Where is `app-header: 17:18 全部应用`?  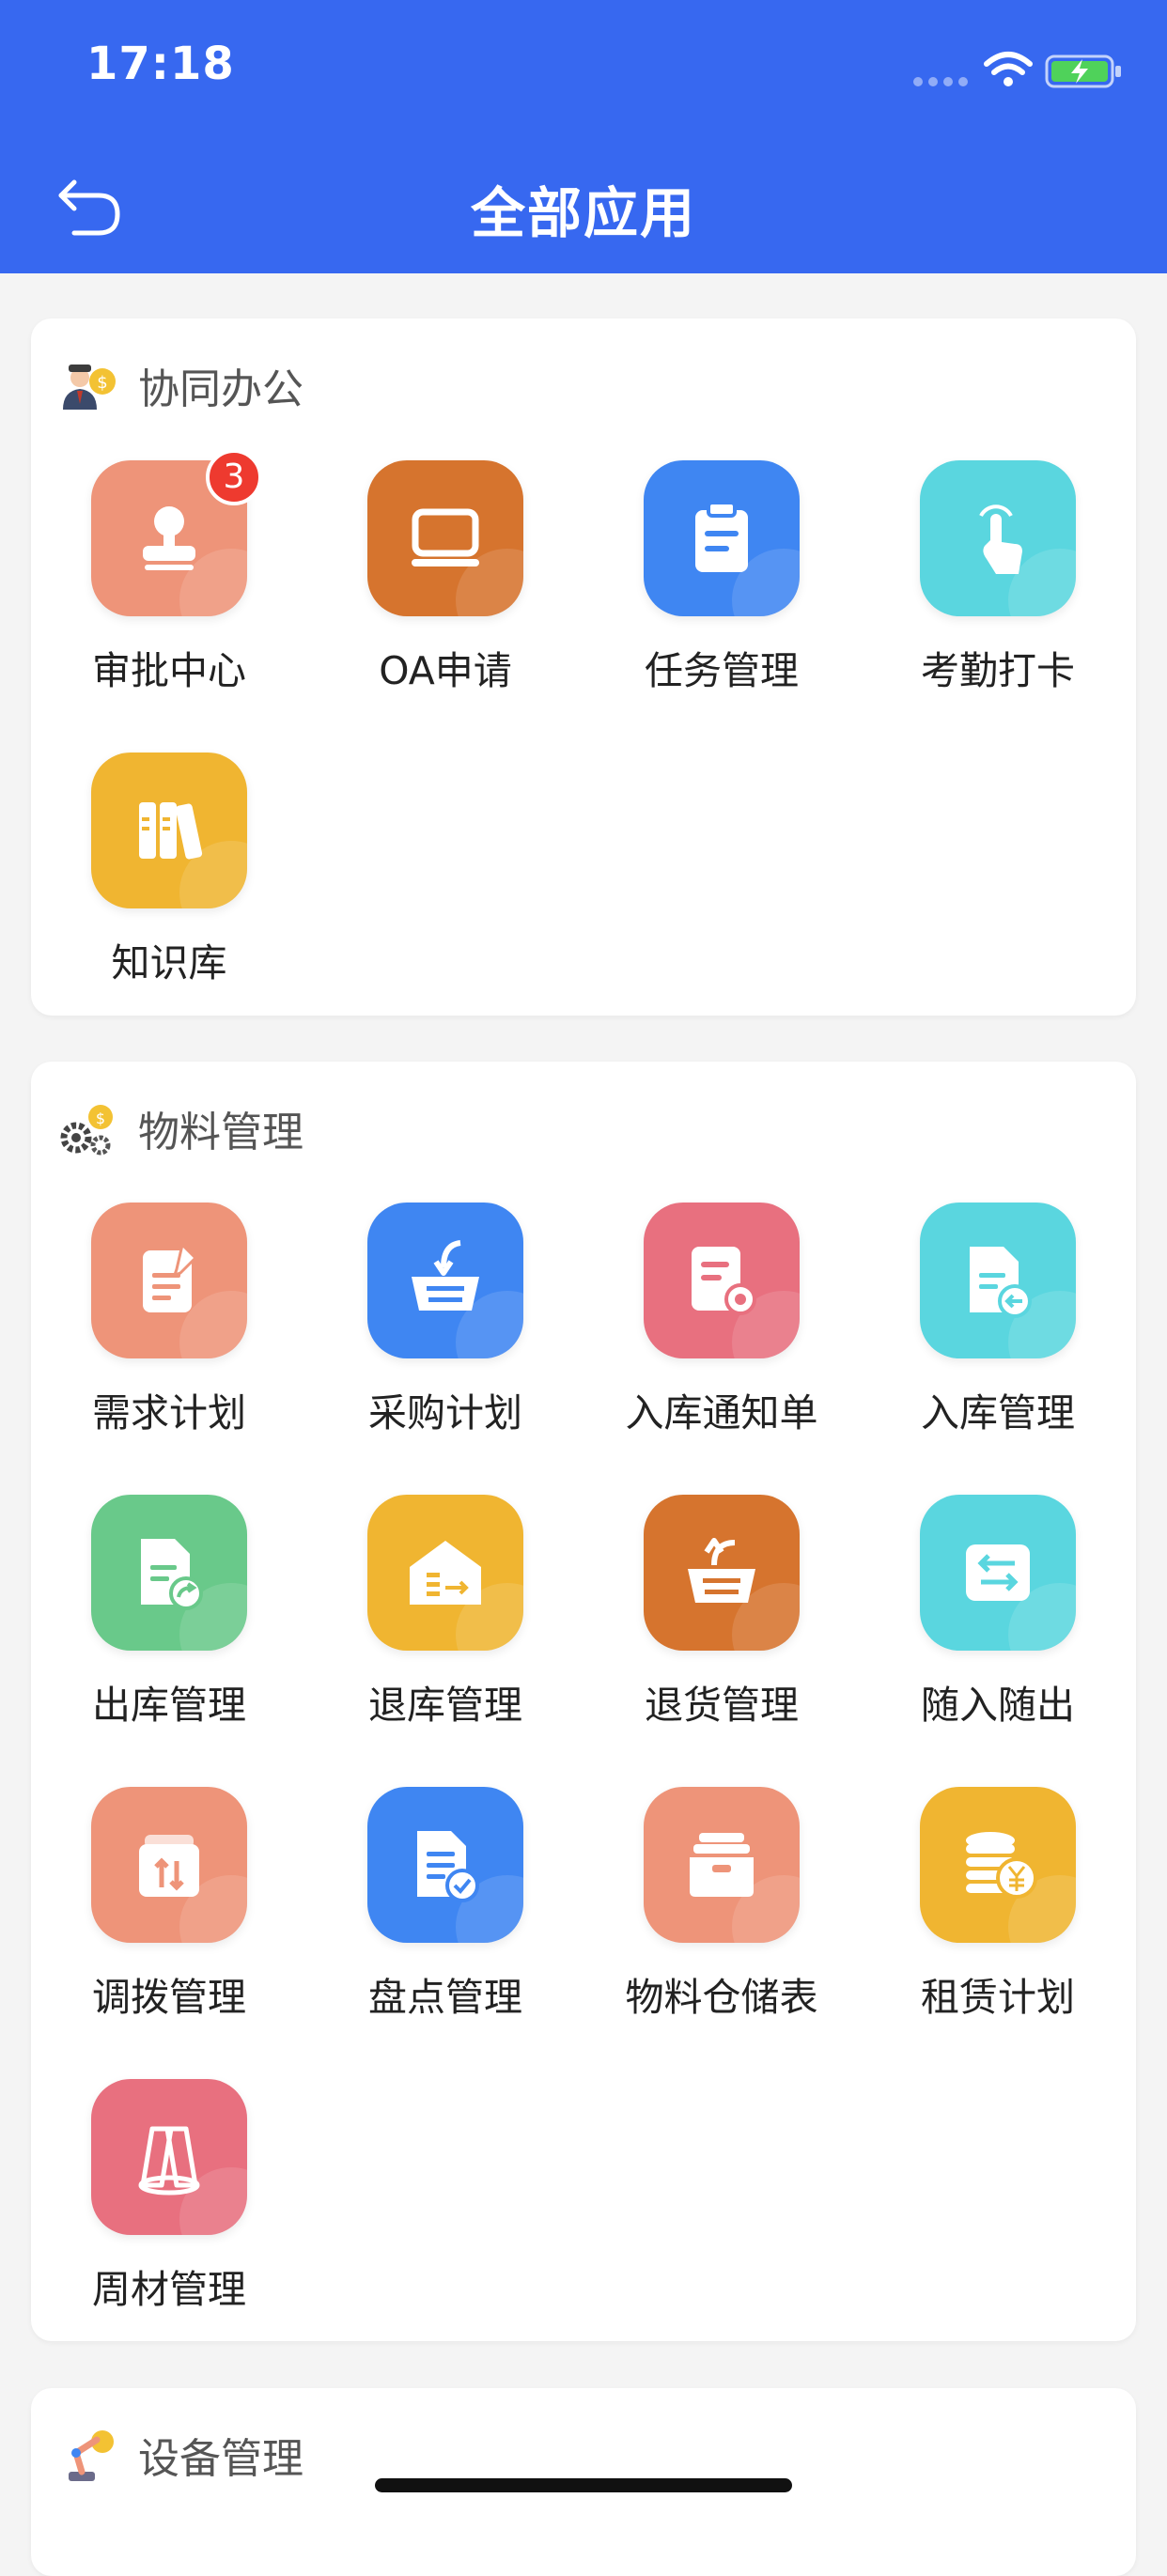 app-header: 17:18 全部应用 is located at coordinates (583, 137).